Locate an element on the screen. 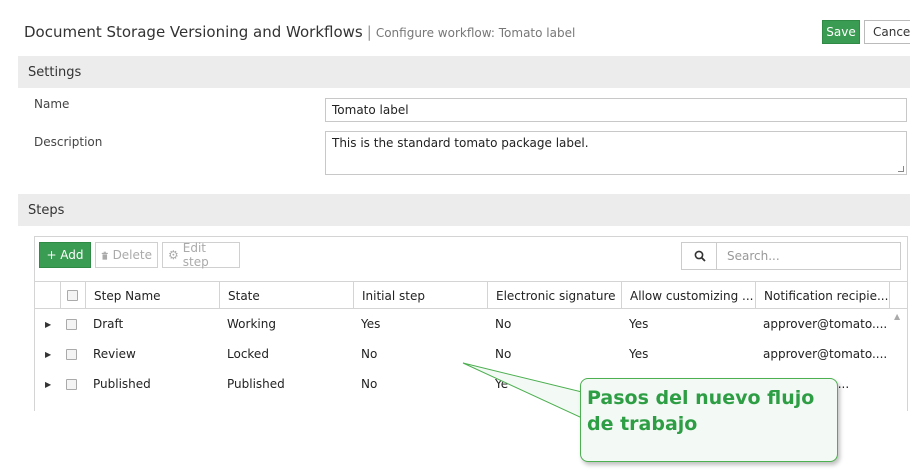 The height and width of the screenshot is (475, 910). description-label: Description is located at coordinates (68, 142).